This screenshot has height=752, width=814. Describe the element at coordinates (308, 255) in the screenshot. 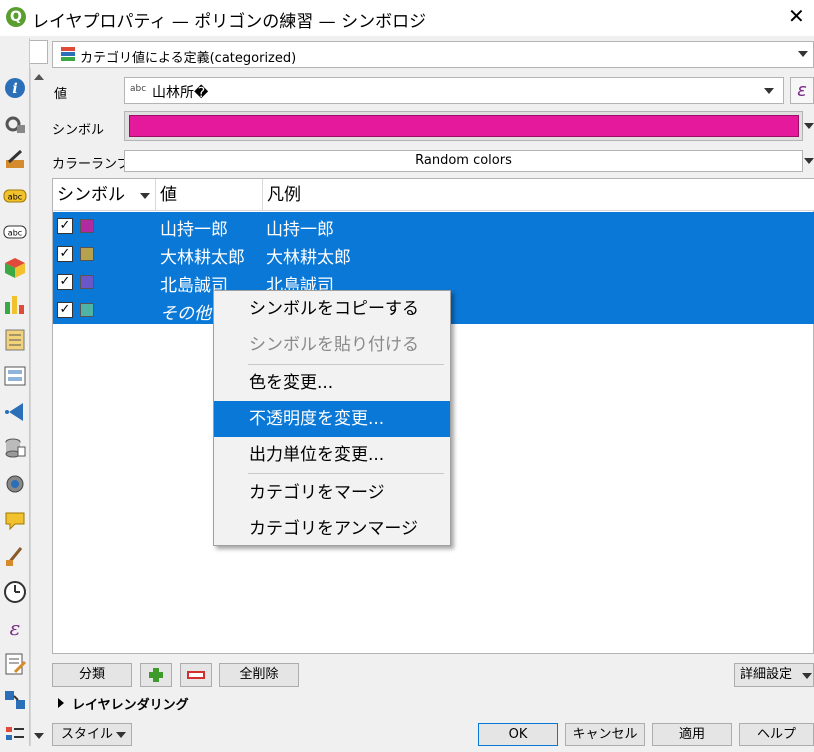

I see `category-legend: 大林耕太郎` at that location.